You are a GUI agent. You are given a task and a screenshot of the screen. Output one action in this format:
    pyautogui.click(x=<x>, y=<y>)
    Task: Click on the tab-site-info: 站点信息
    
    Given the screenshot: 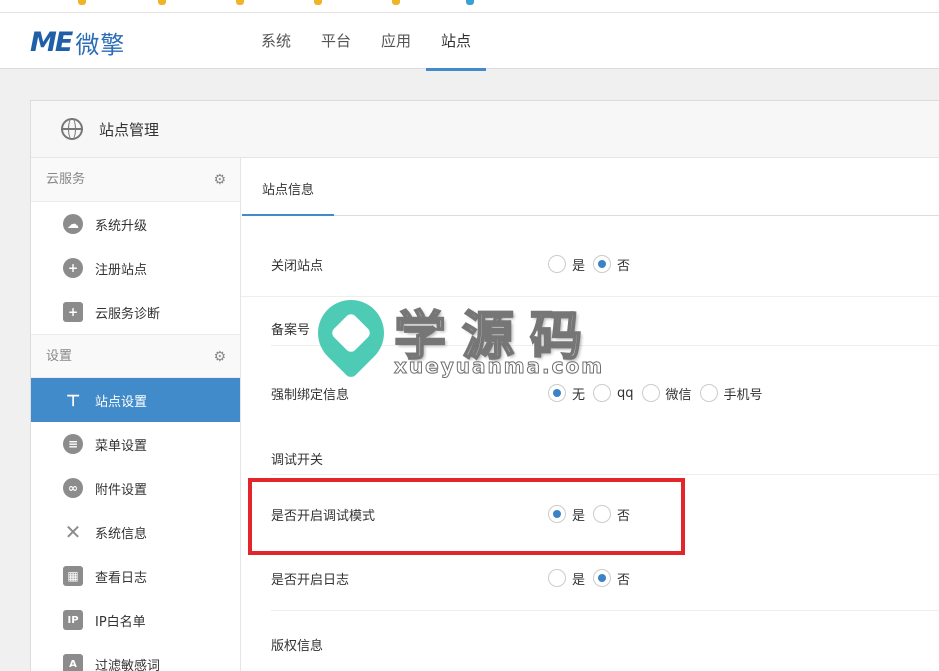 What is the action you would take?
    pyautogui.click(x=288, y=187)
    